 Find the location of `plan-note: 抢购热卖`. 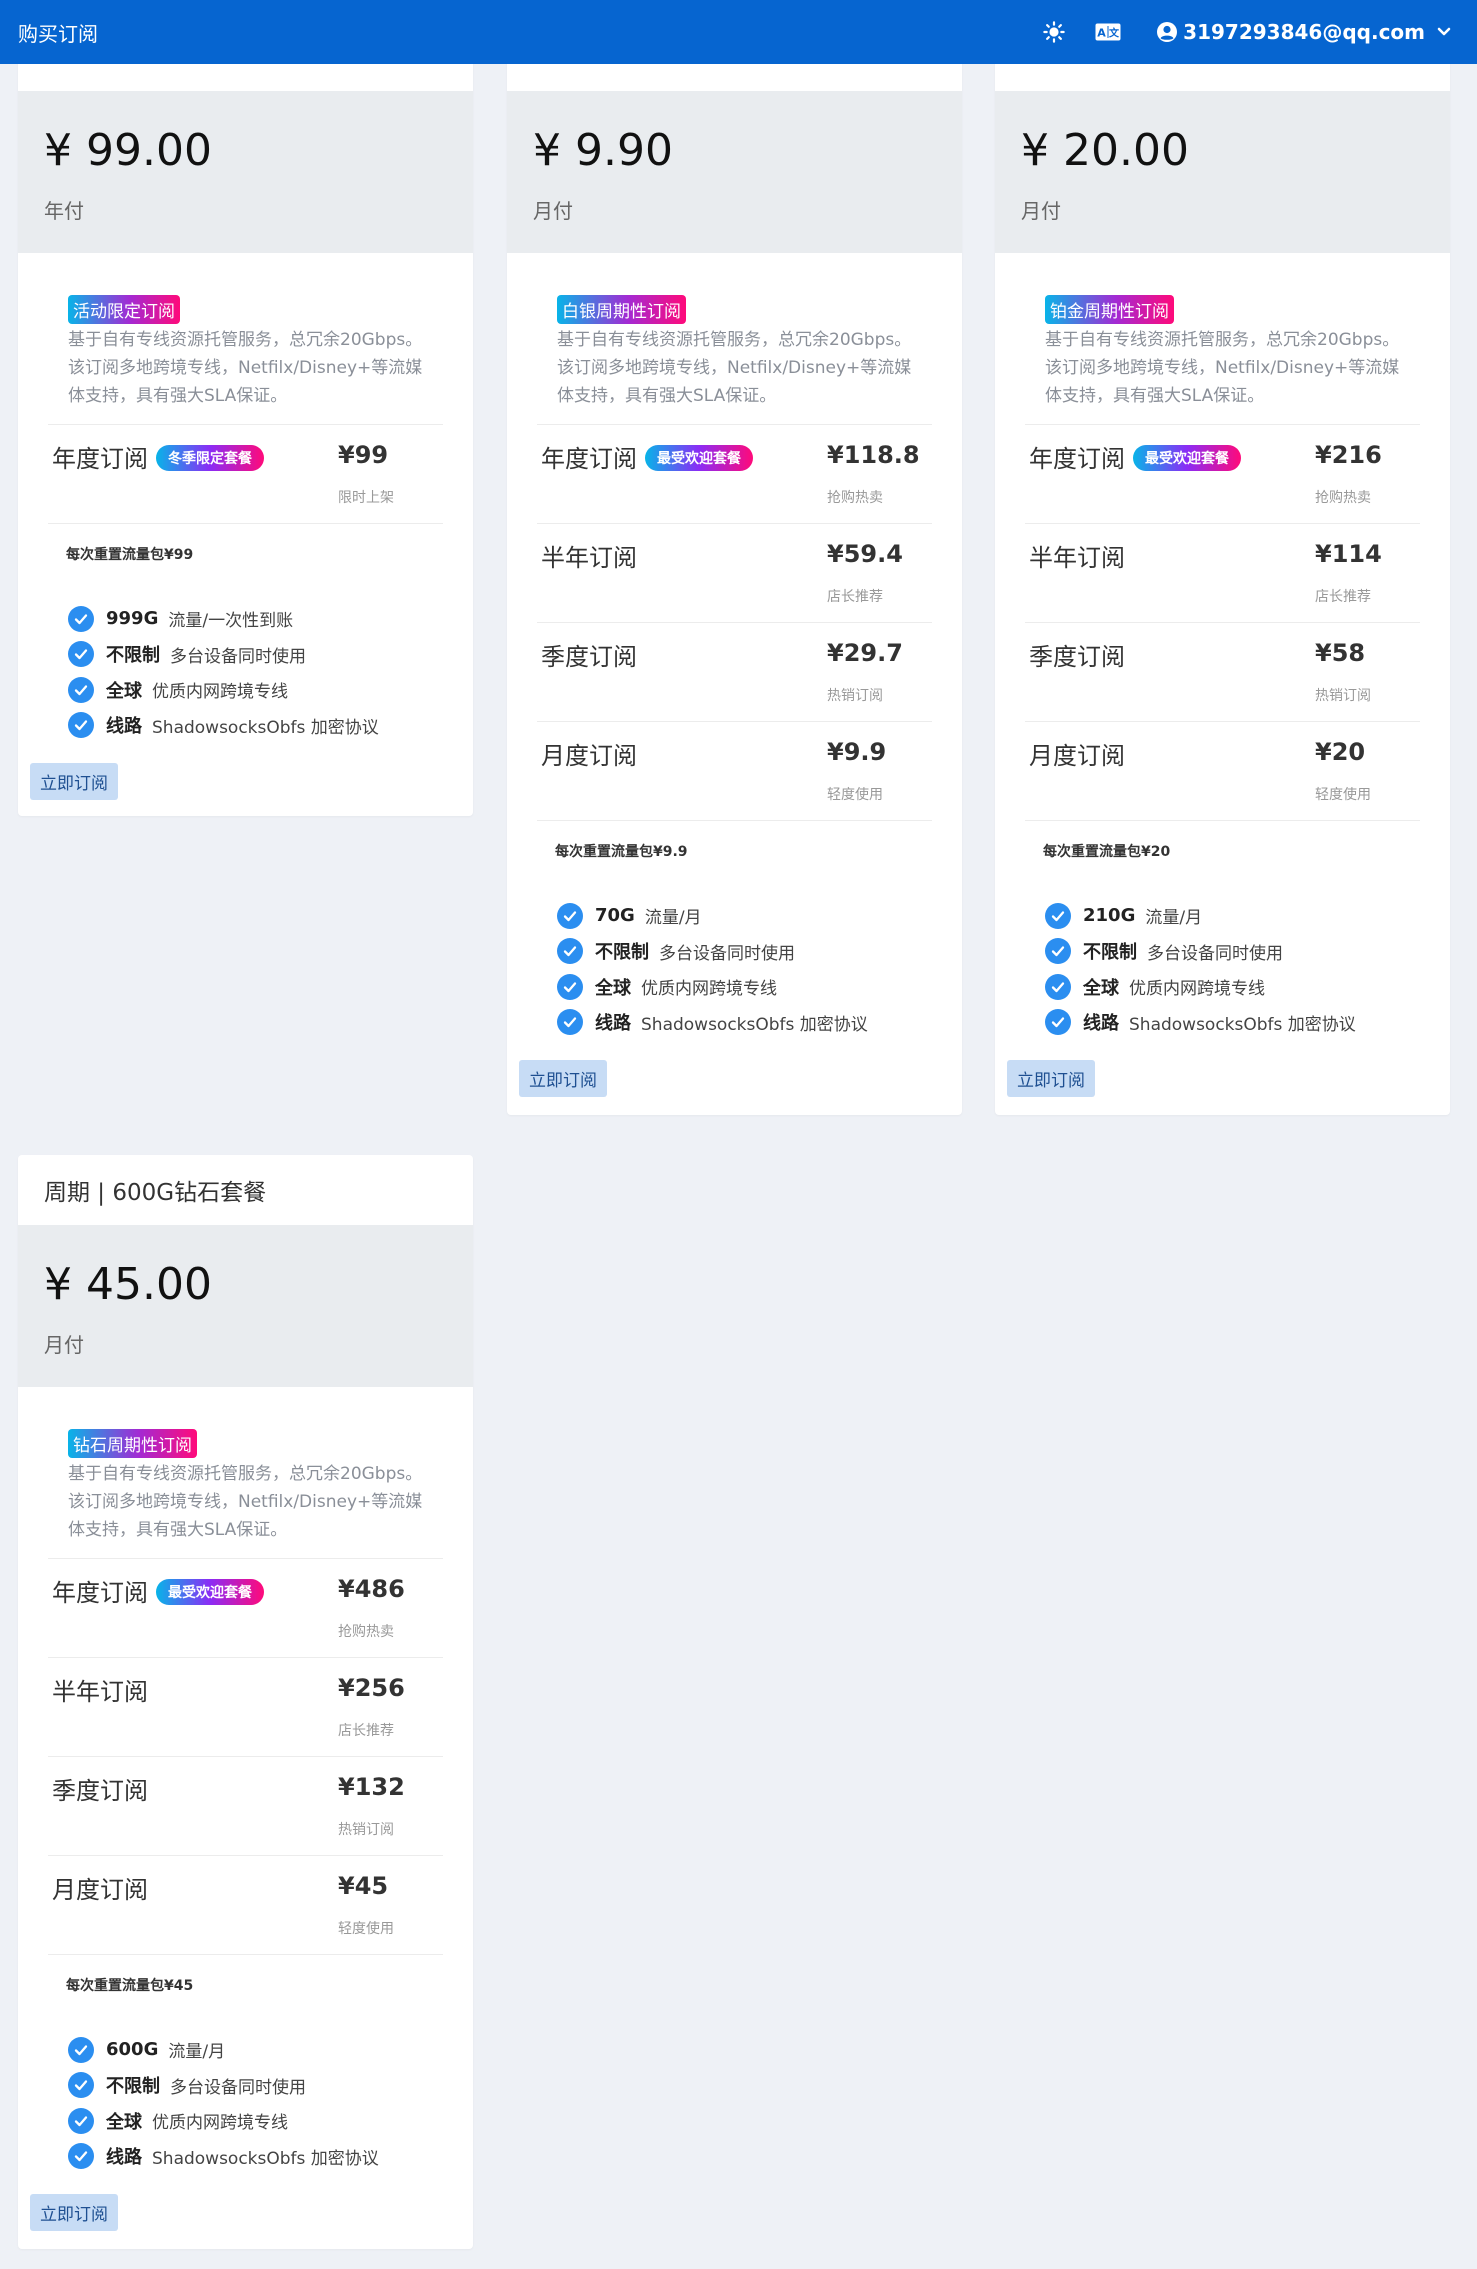

plan-note: 抢购热卖 is located at coordinates (366, 1632).